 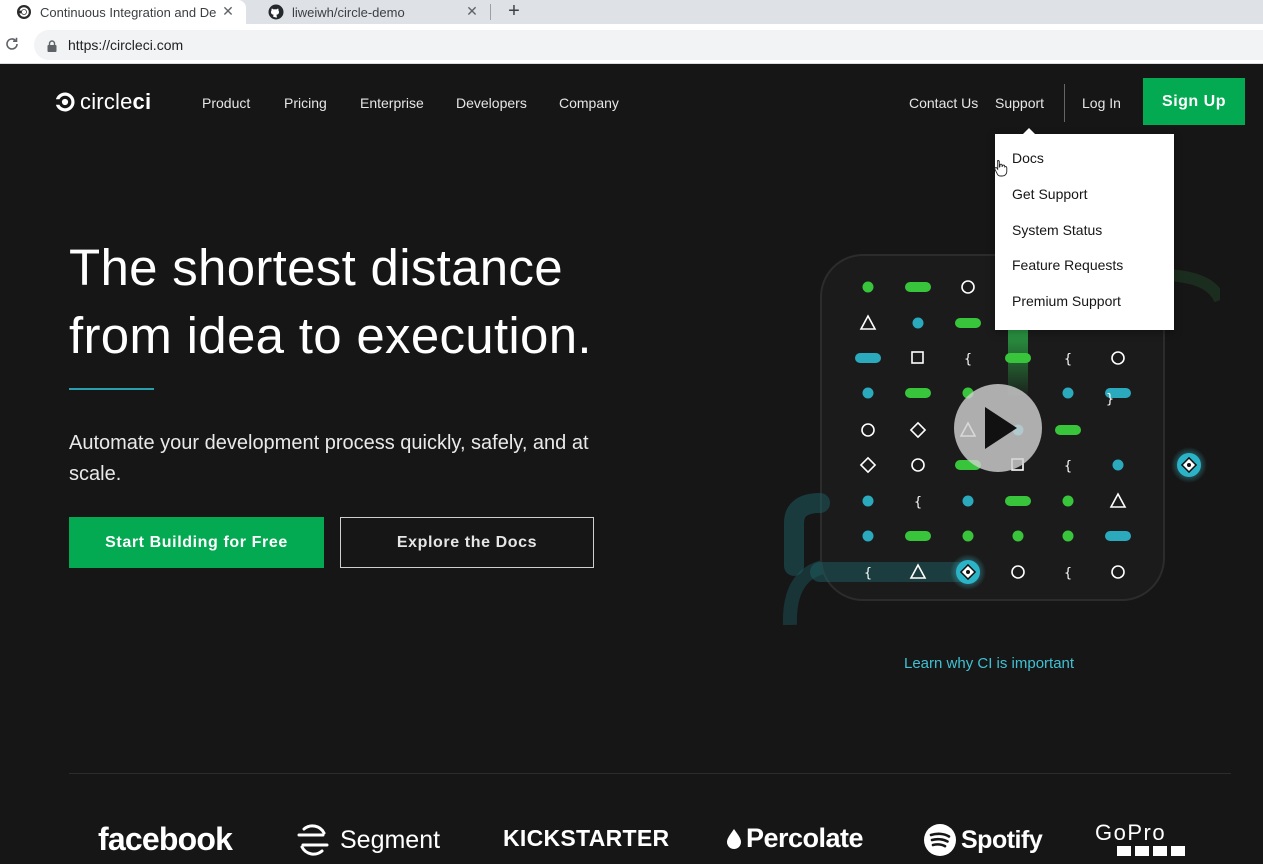 I want to click on nav-support: Support, so click(x=1019, y=103).